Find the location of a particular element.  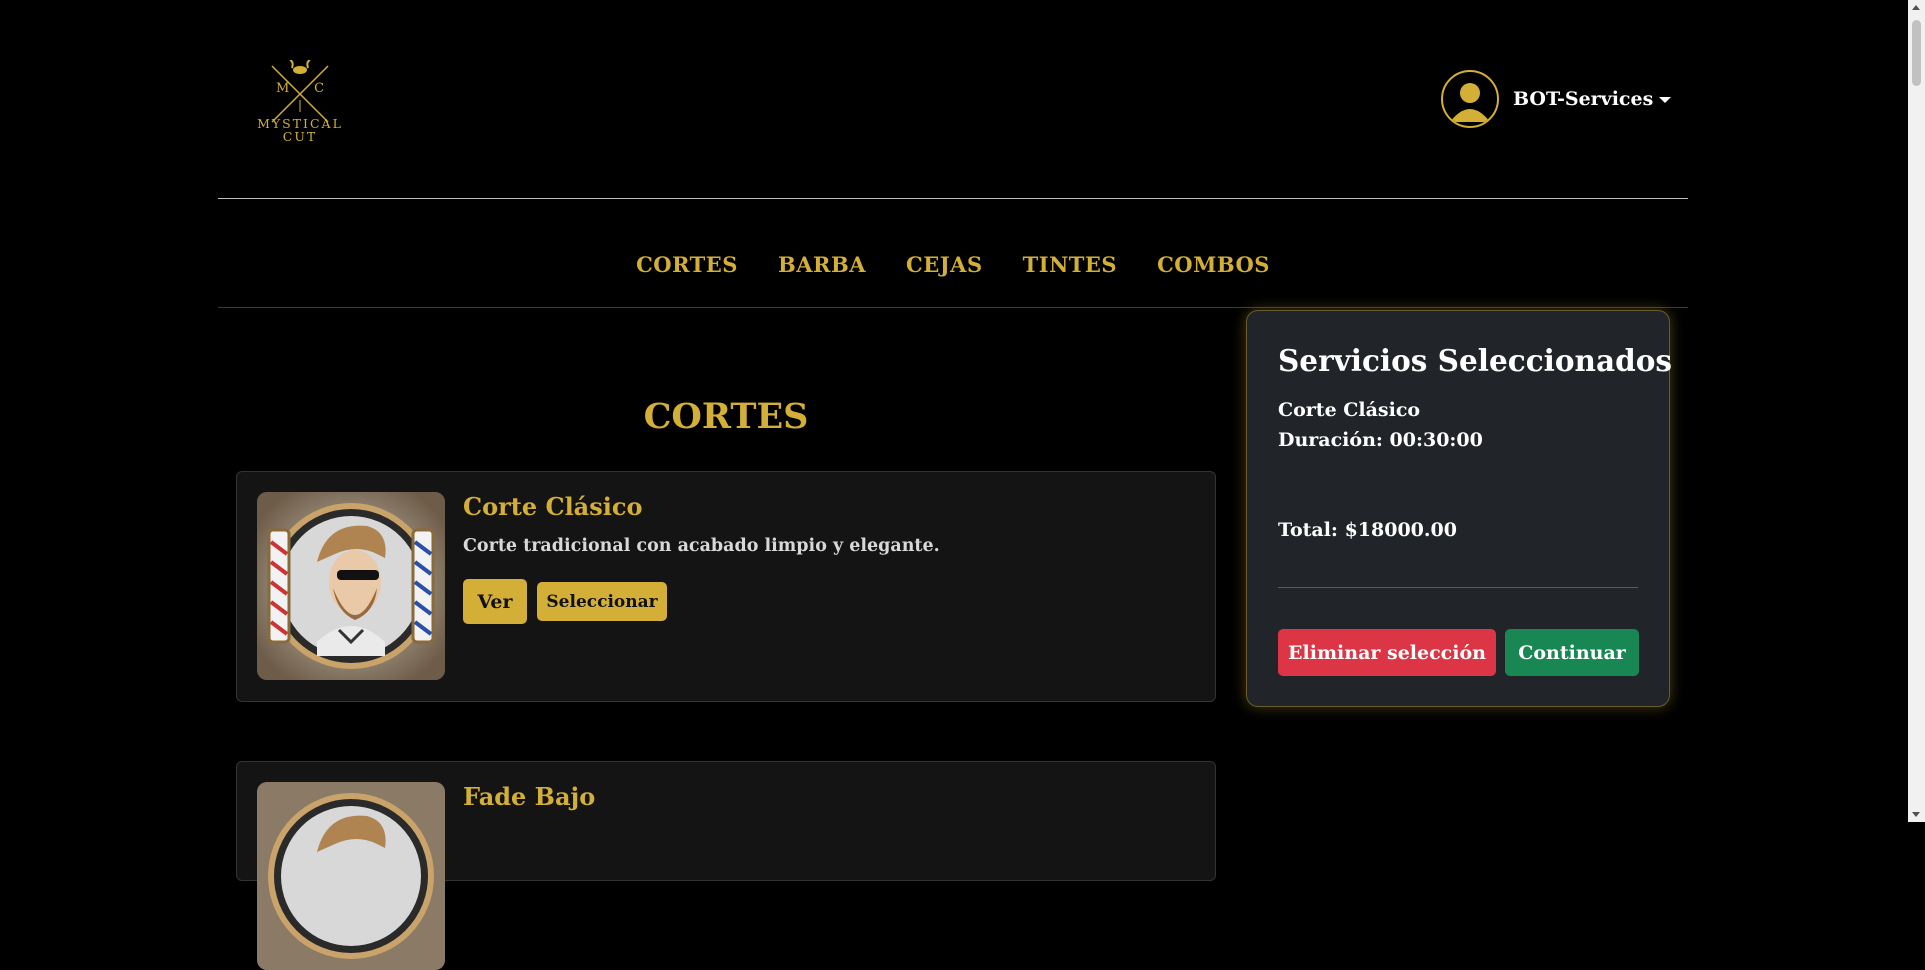

service-name: Corte Clásico is located at coordinates (553, 506).